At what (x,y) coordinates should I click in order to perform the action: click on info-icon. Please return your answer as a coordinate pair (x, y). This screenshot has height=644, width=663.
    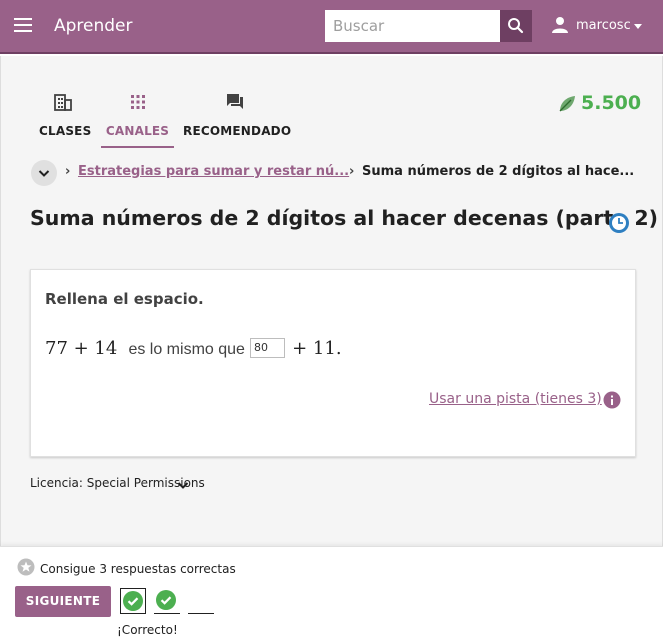
    Looking at the image, I should click on (612, 400).